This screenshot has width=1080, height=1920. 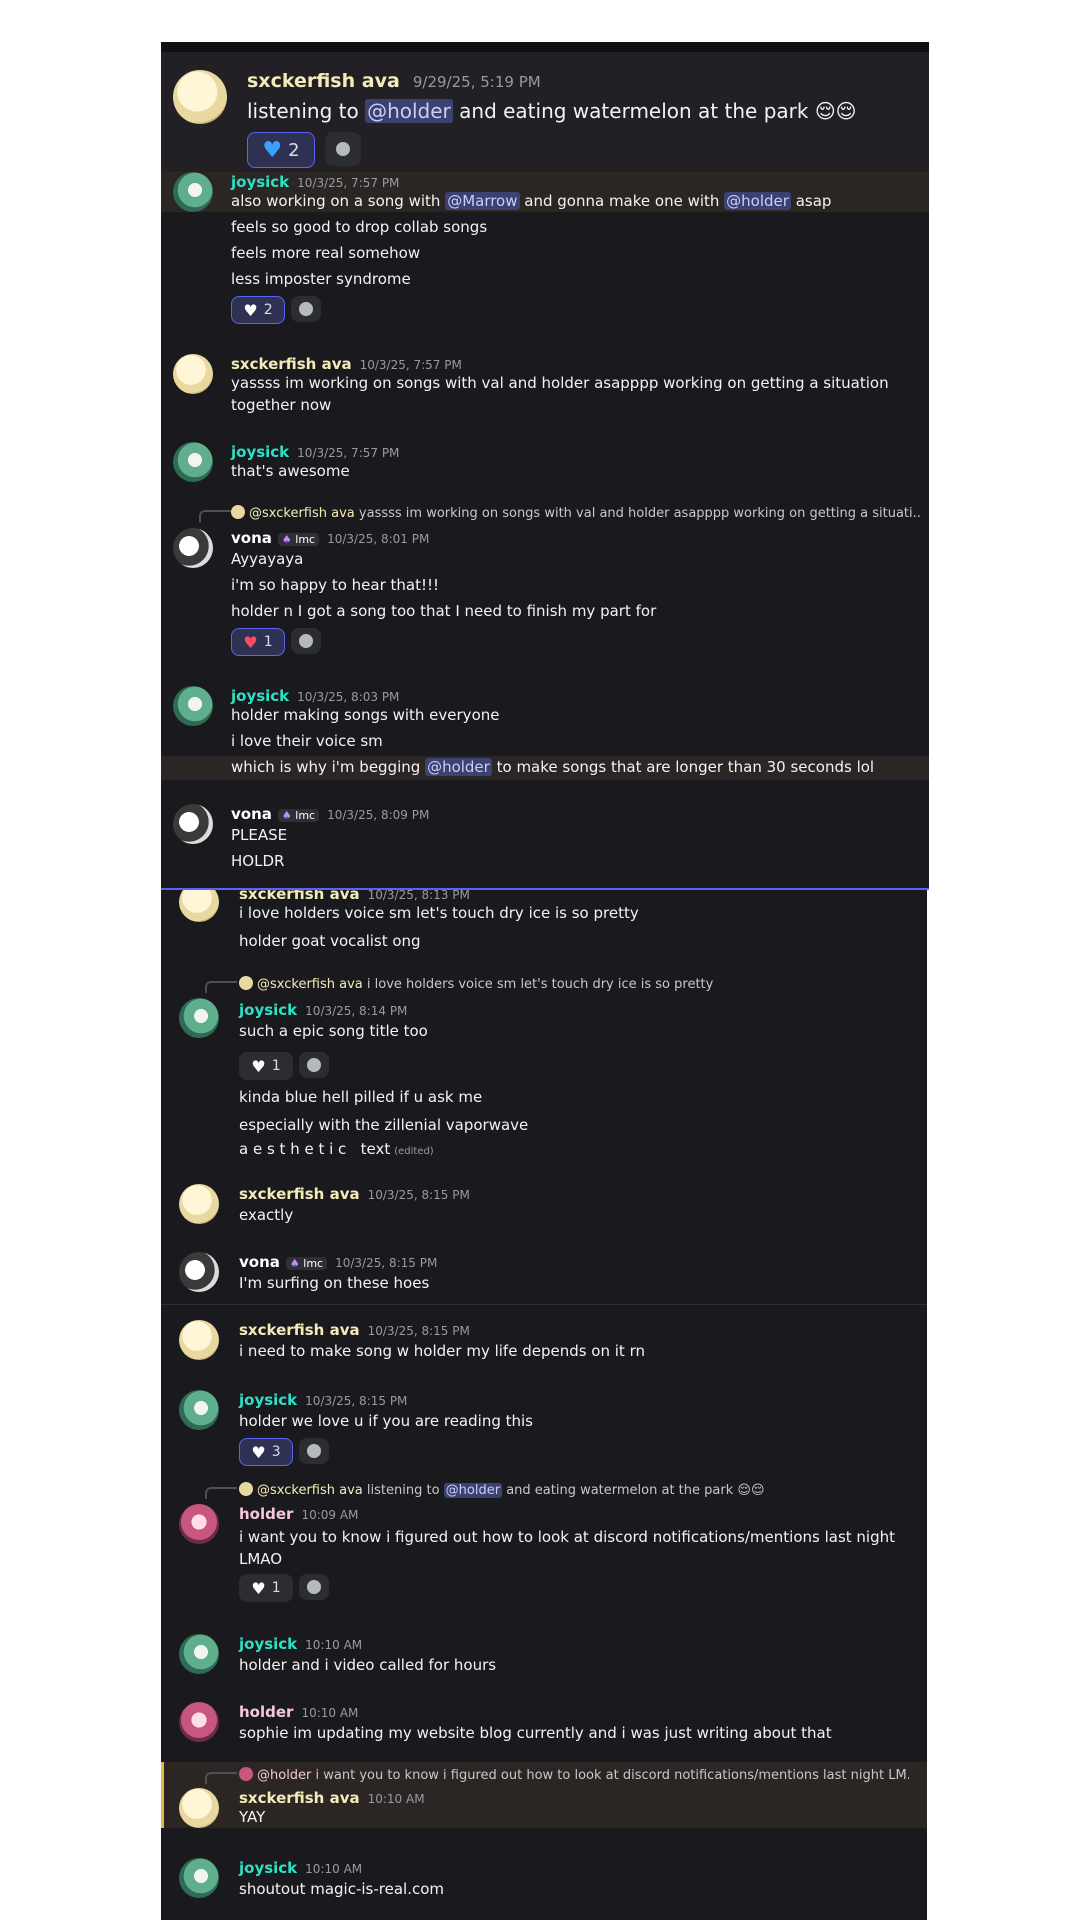 I want to click on message-text: PLEASE, so click(x=259, y=835).